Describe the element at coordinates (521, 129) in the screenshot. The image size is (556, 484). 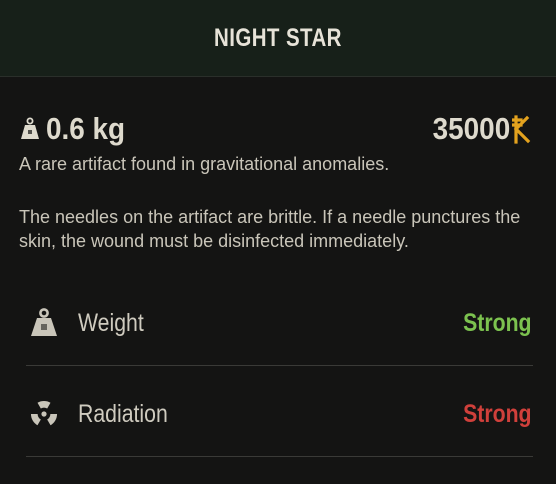
I see `coupon-currency-icon` at that location.